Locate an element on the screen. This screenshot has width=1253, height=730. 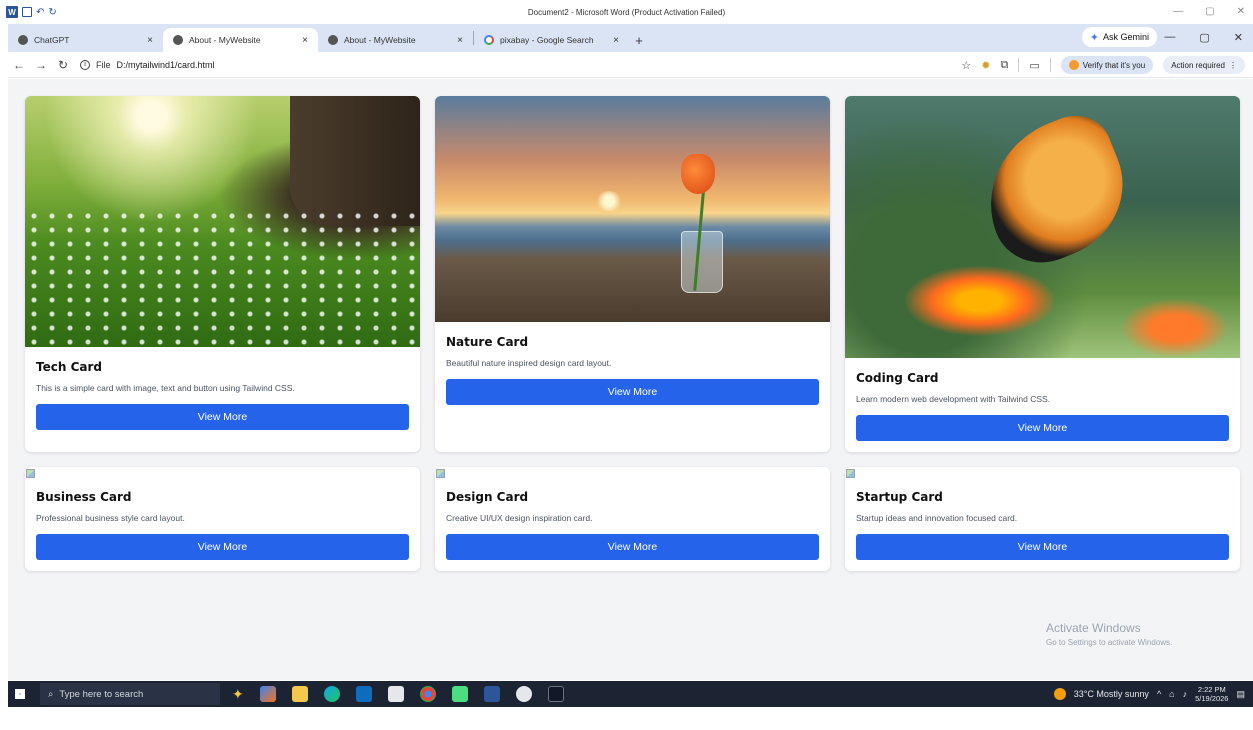
back-icon: ← is located at coordinates (19, 65).